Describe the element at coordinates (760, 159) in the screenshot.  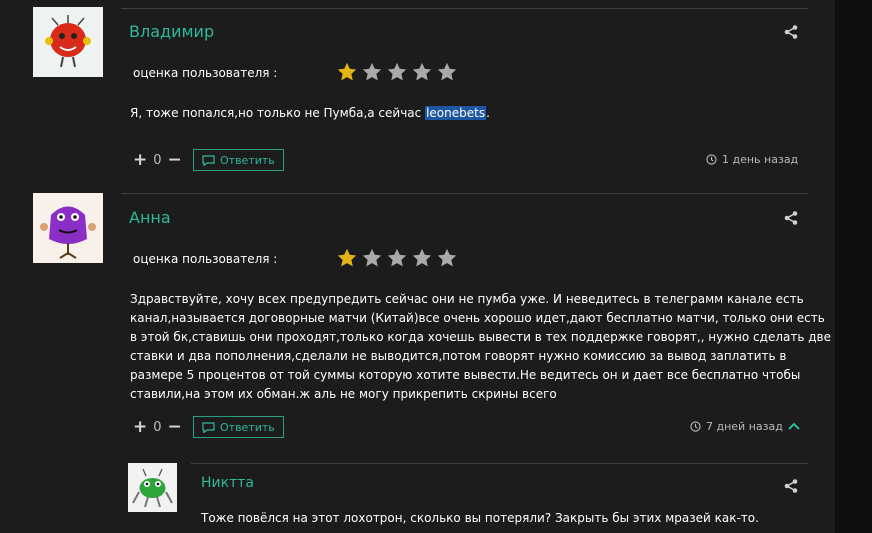
I see `time-label: 1 день назад` at that location.